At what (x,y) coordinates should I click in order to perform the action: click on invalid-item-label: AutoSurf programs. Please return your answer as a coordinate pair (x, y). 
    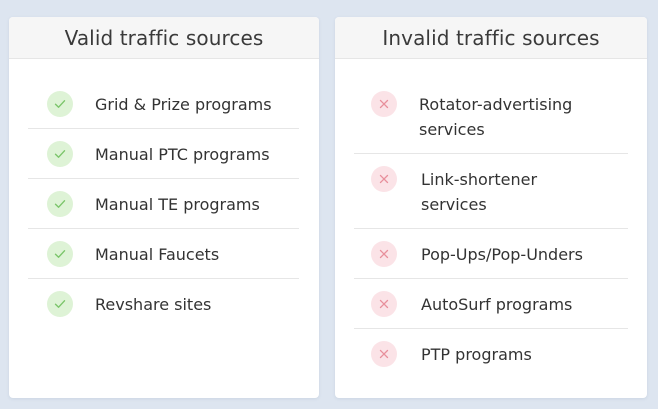
    Looking at the image, I should click on (497, 304).